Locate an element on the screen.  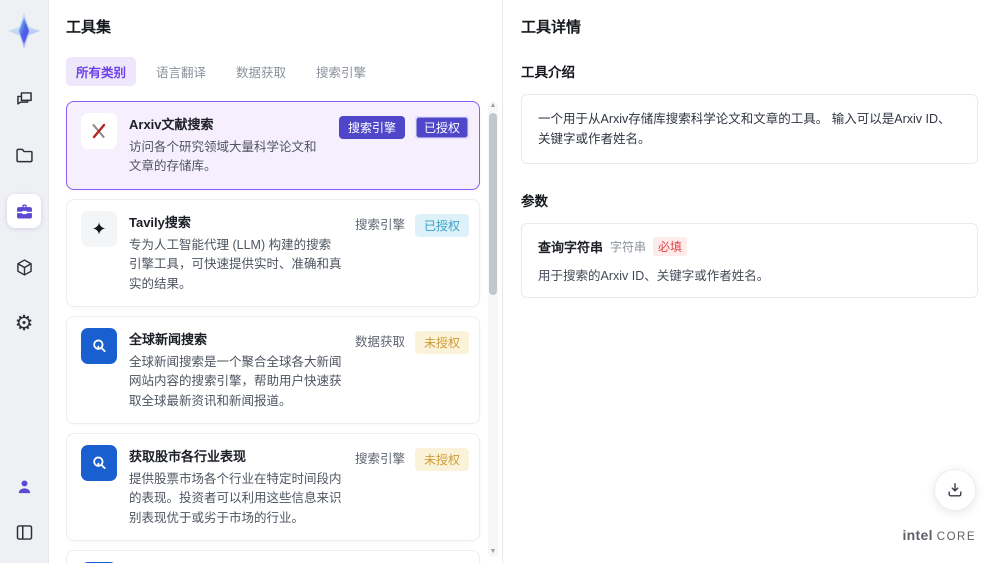
category-tabs: 所有类别 语言翻译 数据获取 搜索引擎 is located at coordinates (284, 71).